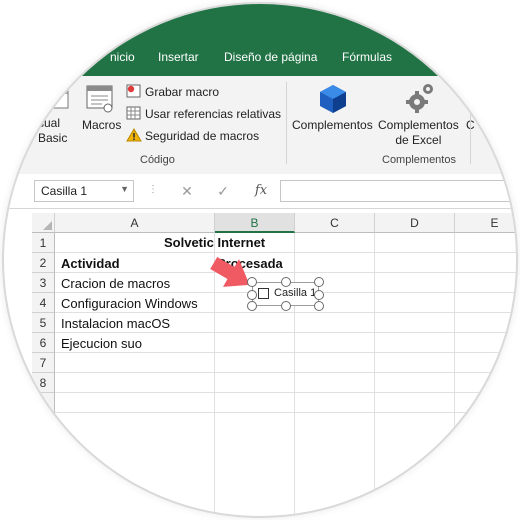  What do you see at coordinates (53, 130) in the screenshot?
I see `visual-basic-label: sual Basic` at bounding box center [53, 130].